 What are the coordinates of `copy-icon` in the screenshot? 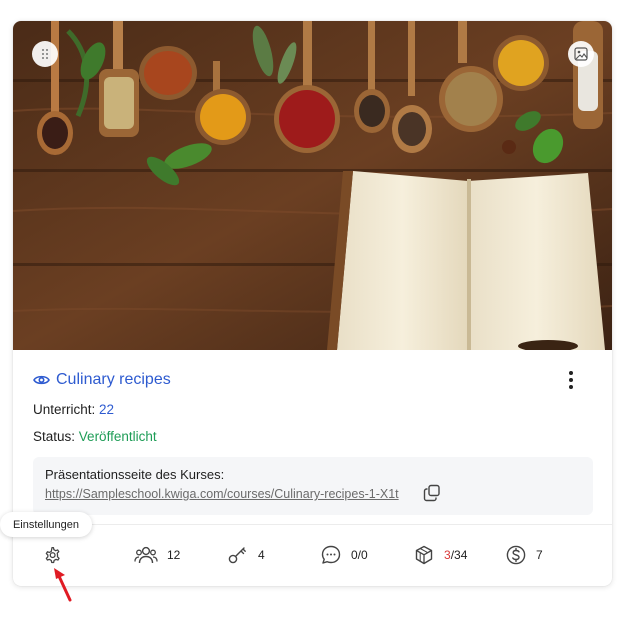 It's located at (432, 493).